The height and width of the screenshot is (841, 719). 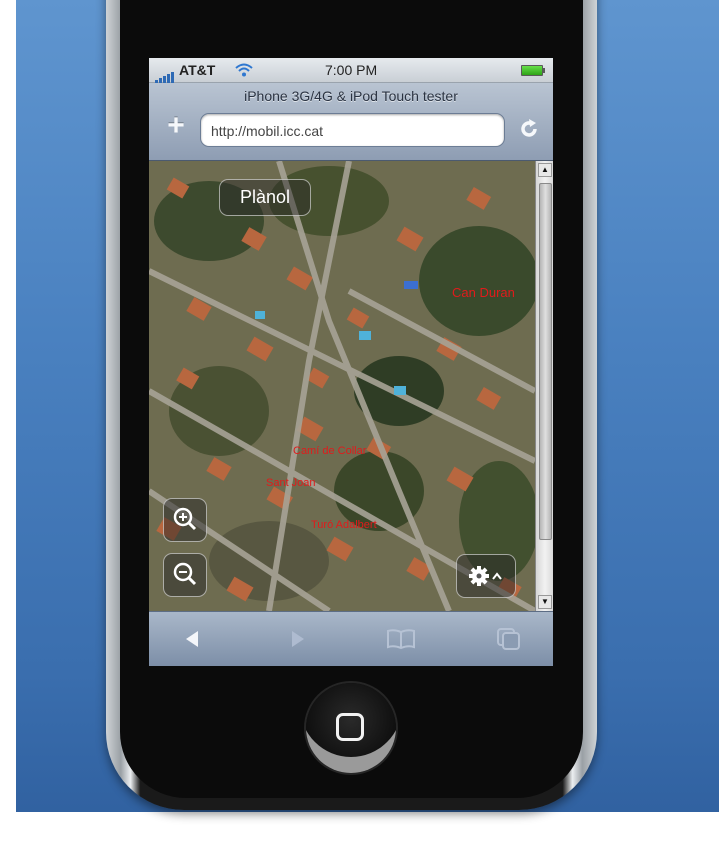 What do you see at coordinates (367, 826) in the screenshot?
I see `backdrop-bottom` at bounding box center [367, 826].